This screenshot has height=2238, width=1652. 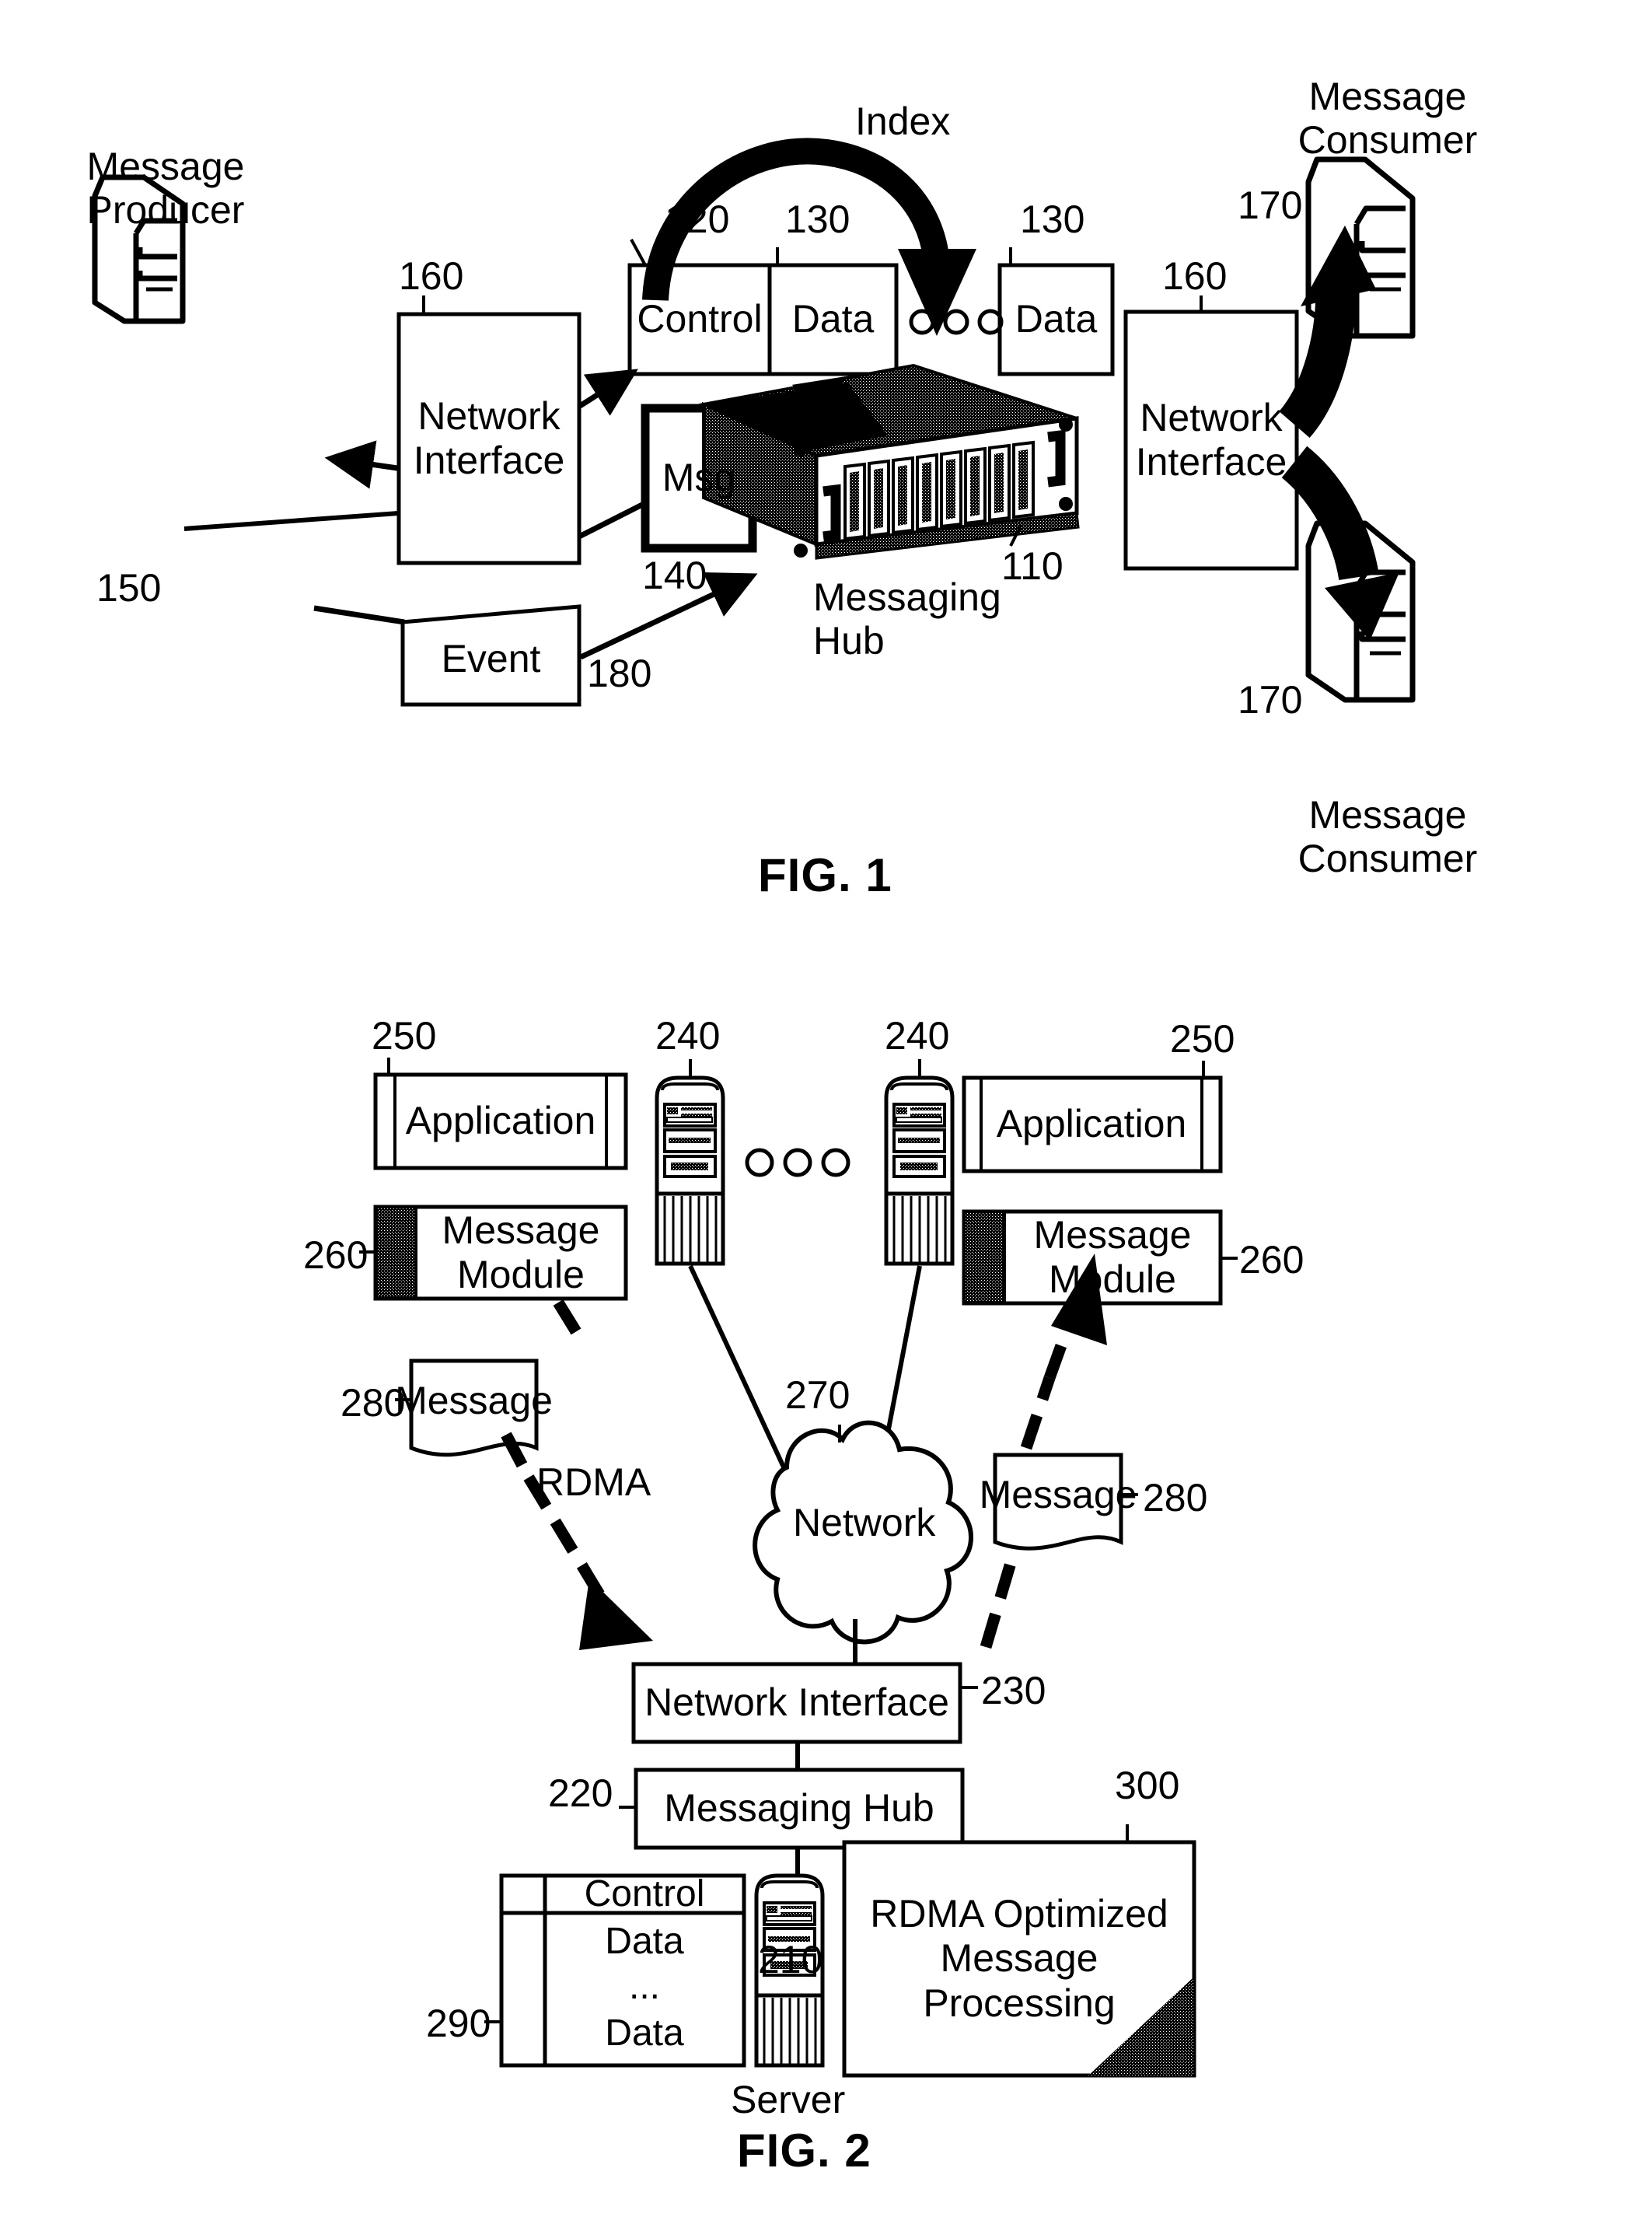 What do you see at coordinates (1019, 1958) in the screenshot?
I see `rdma-optimized-label: RDMA Optimized Message Processing` at bounding box center [1019, 1958].